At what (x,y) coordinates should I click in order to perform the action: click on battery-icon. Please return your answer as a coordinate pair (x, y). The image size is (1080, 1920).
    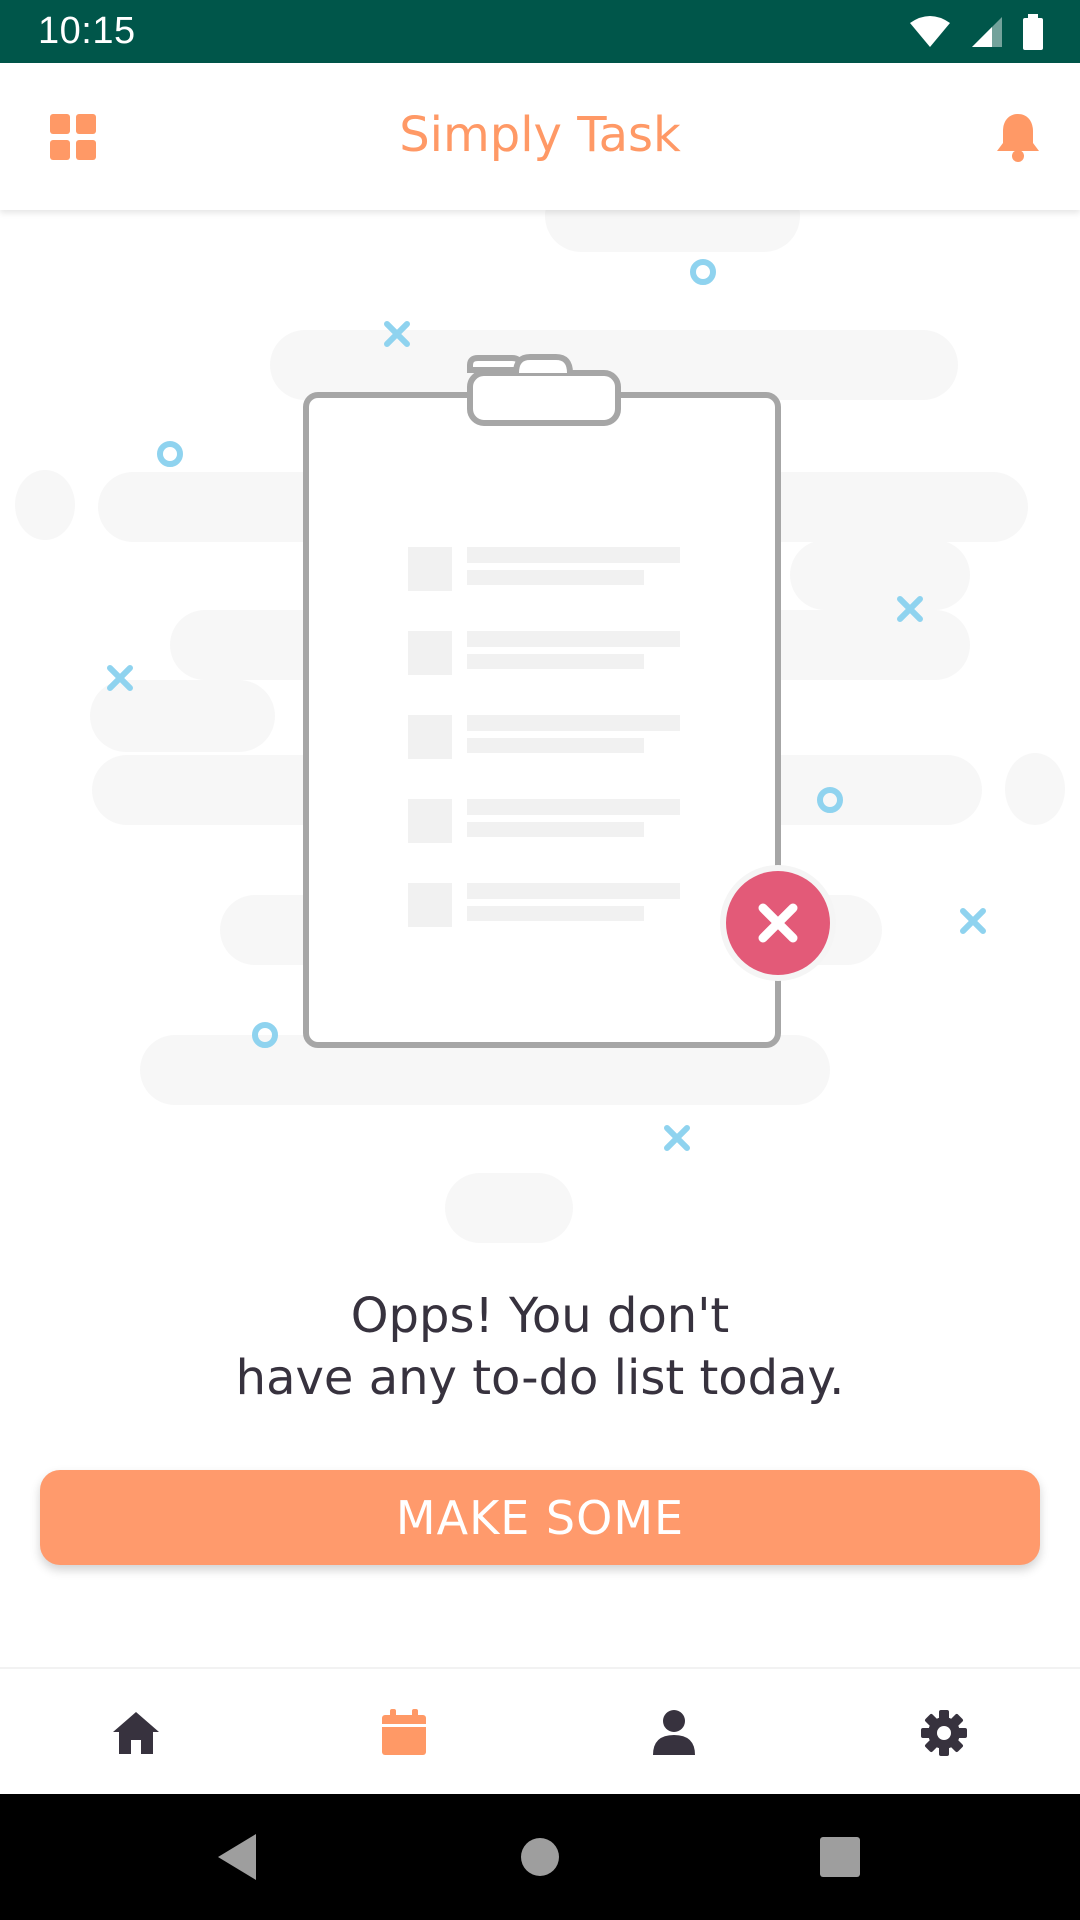
    Looking at the image, I should click on (1033, 32).